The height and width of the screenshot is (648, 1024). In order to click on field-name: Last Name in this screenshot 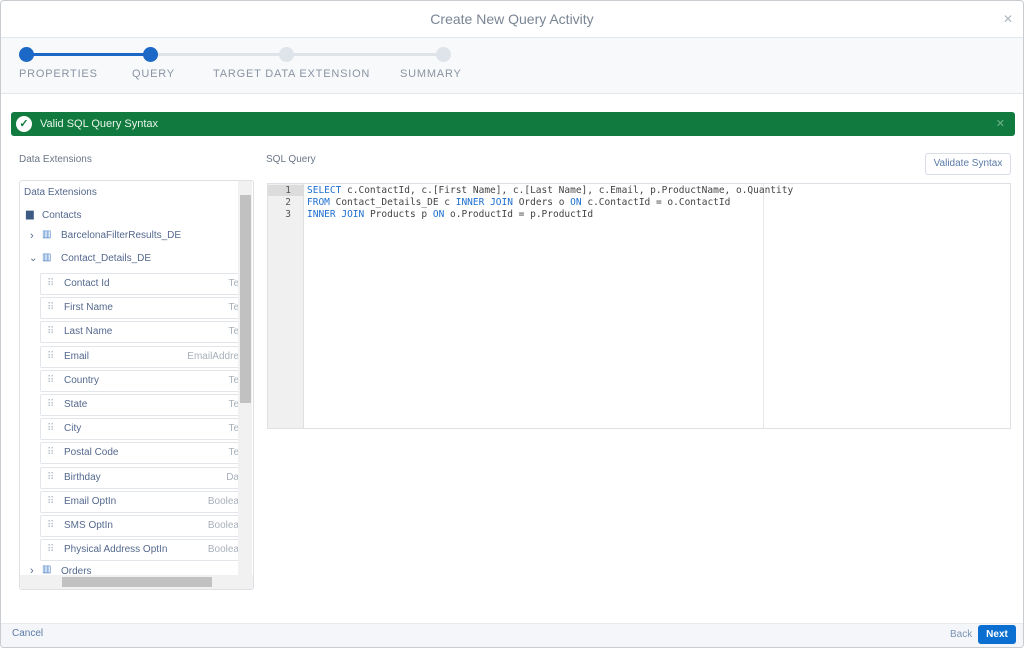, I will do `click(88, 332)`.